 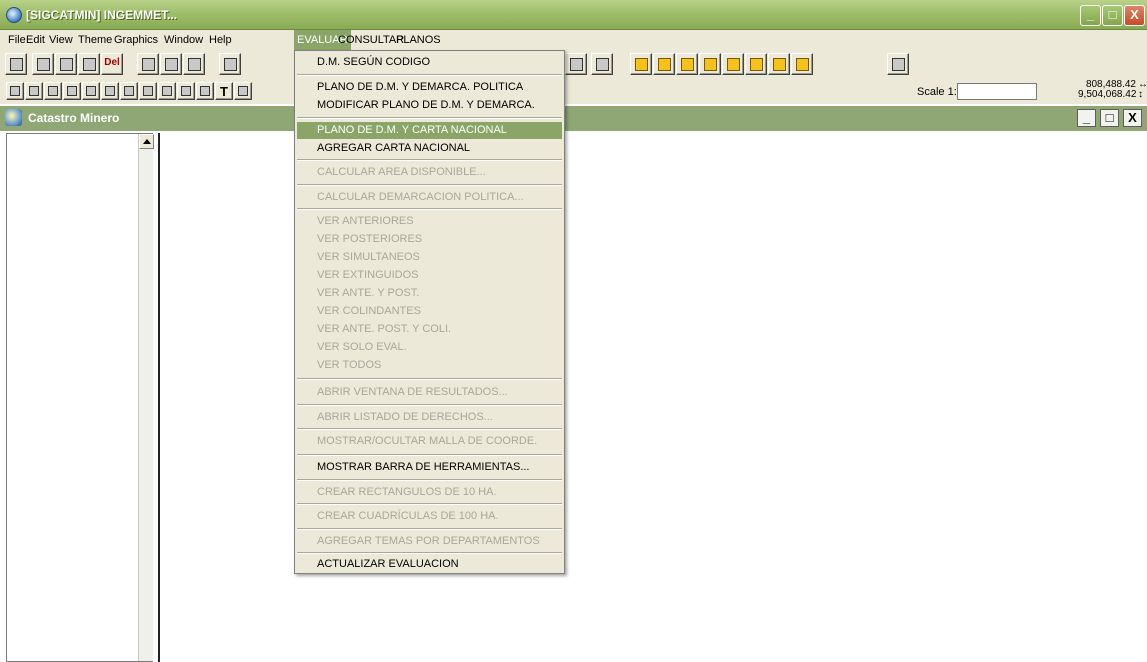 What do you see at coordinates (429, 87) in the screenshot?
I see `menu-item-plano-demarca-politica: PLANO DE D.M. Y DEMARCA. POLITICA` at bounding box center [429, 87].